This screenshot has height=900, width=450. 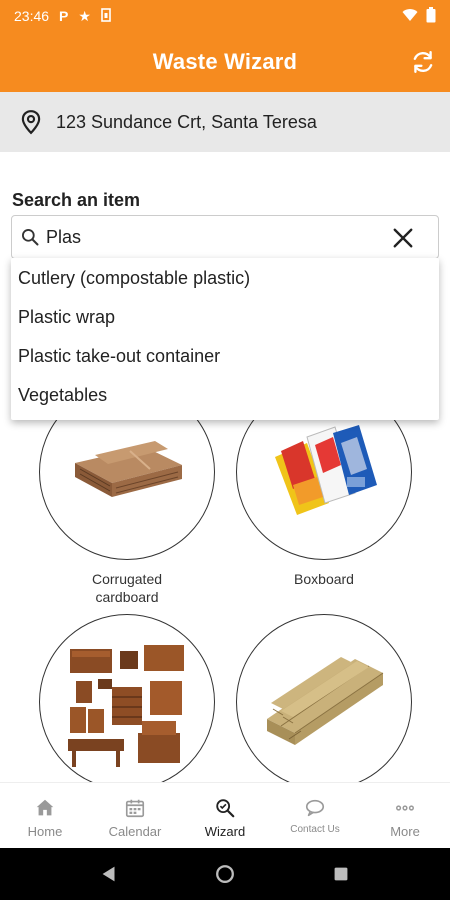 What do you see at coordinates (225, 831) in the screenshot?
I see `nav-label: Wizard` at bounding box center [225, 831].